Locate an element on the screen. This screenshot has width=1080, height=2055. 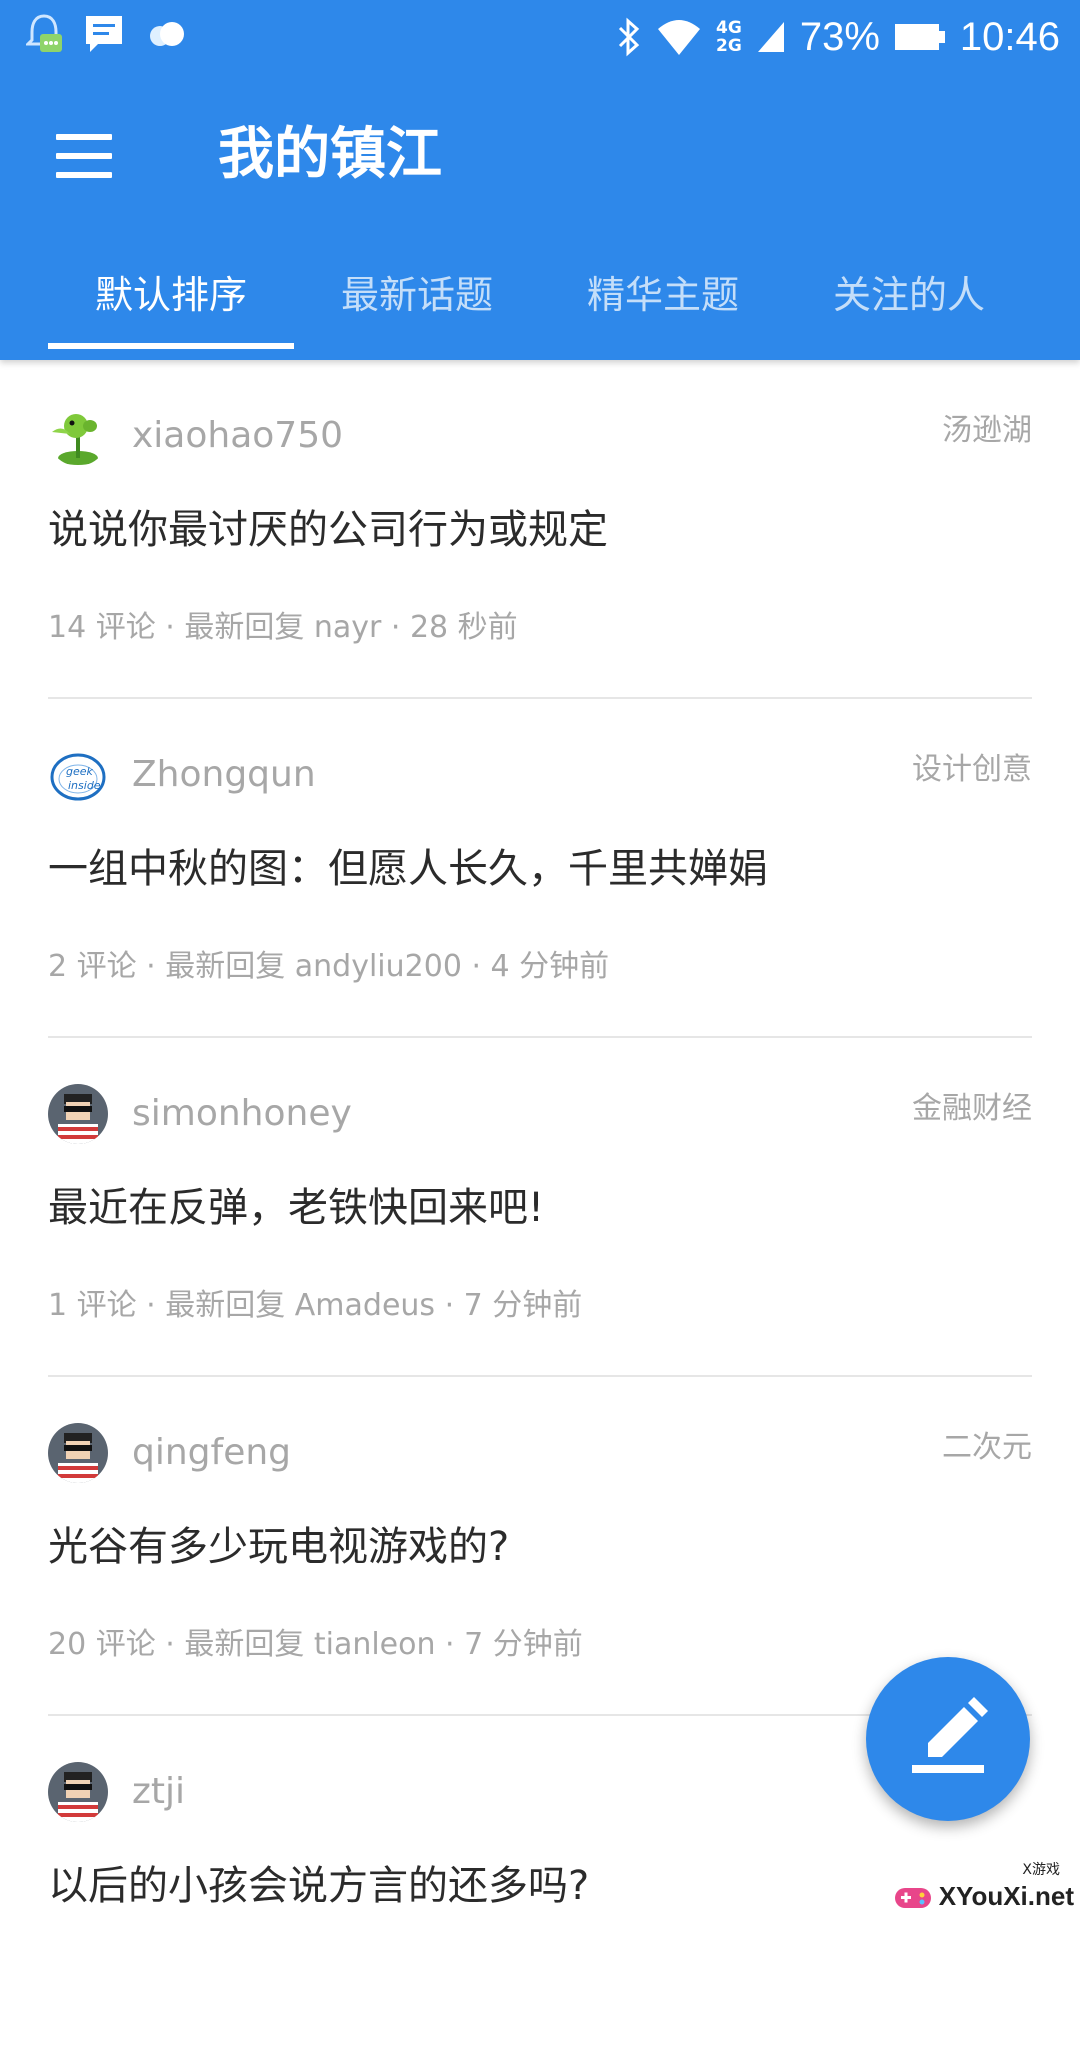
battery-percent: 73% is located at coordinates (839, 37).